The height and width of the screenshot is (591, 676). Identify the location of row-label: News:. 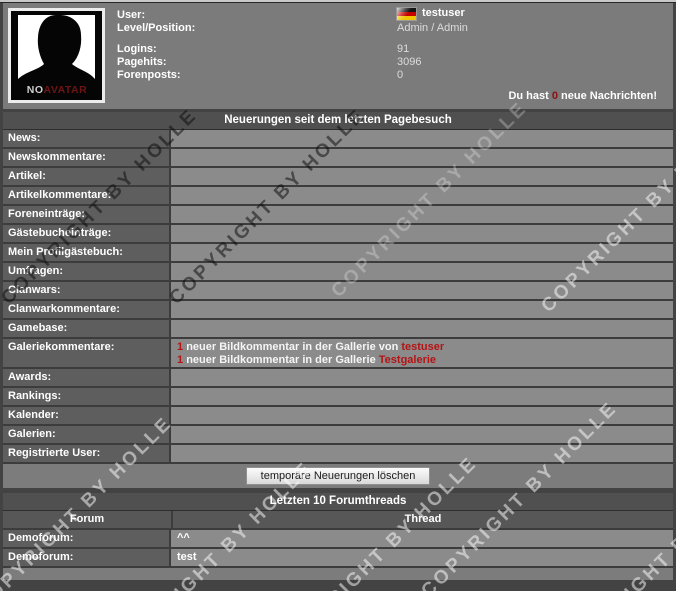
(87, 138).